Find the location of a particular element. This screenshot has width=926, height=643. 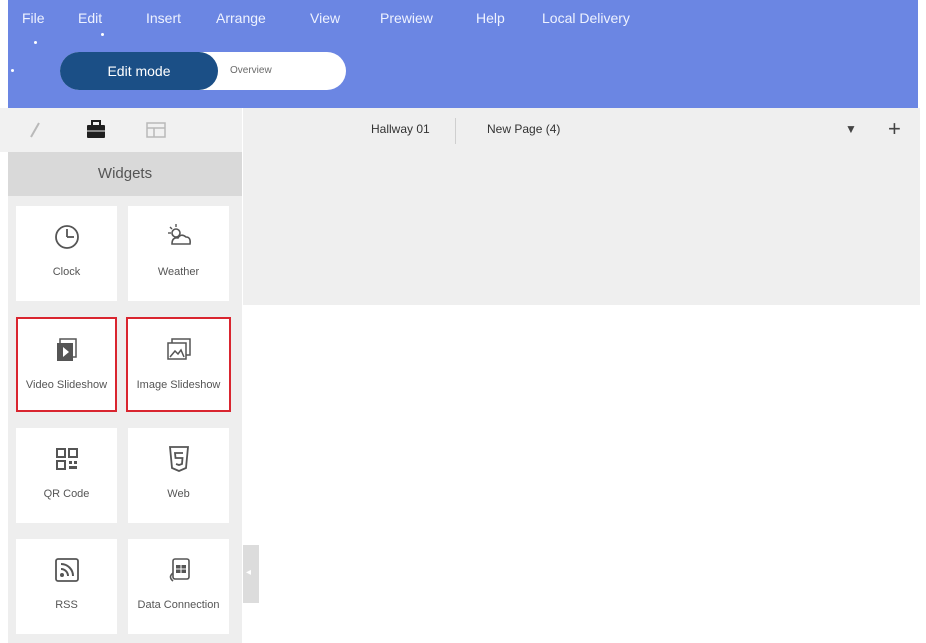

collapse-arrow-icon: ◂ is located at coordinates (249, 572).